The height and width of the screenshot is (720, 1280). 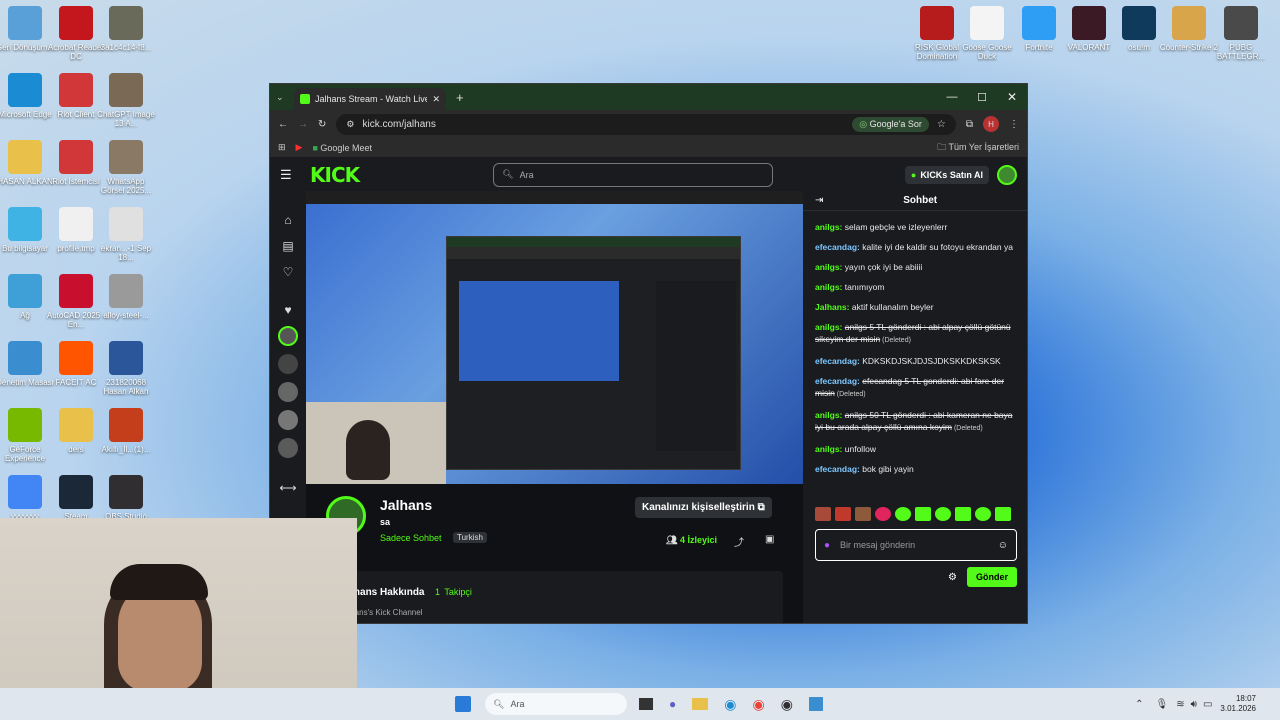 I want to click on youtube-bookmark-icon: ▶, so click(x=299, y=147).